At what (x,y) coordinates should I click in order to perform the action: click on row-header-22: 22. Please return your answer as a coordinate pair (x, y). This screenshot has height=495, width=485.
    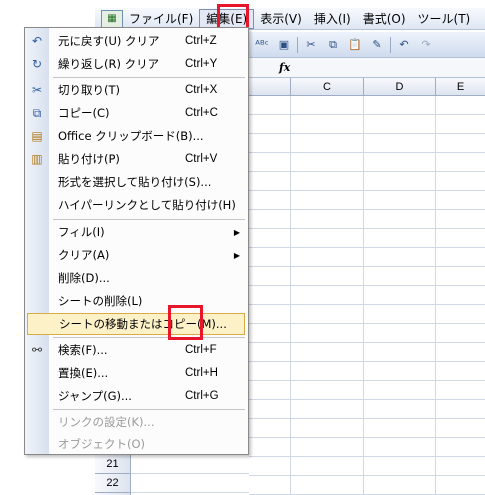
    Looking at the image, I should click on (112, 483).